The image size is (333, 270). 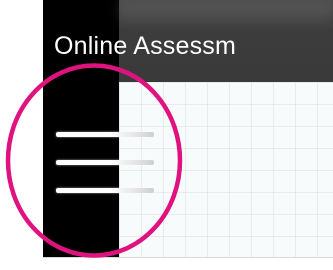 What do you see at coordinates (105, 134) in the screenshot?
I see `menu-bar-top` at bounding box center [105, 134].